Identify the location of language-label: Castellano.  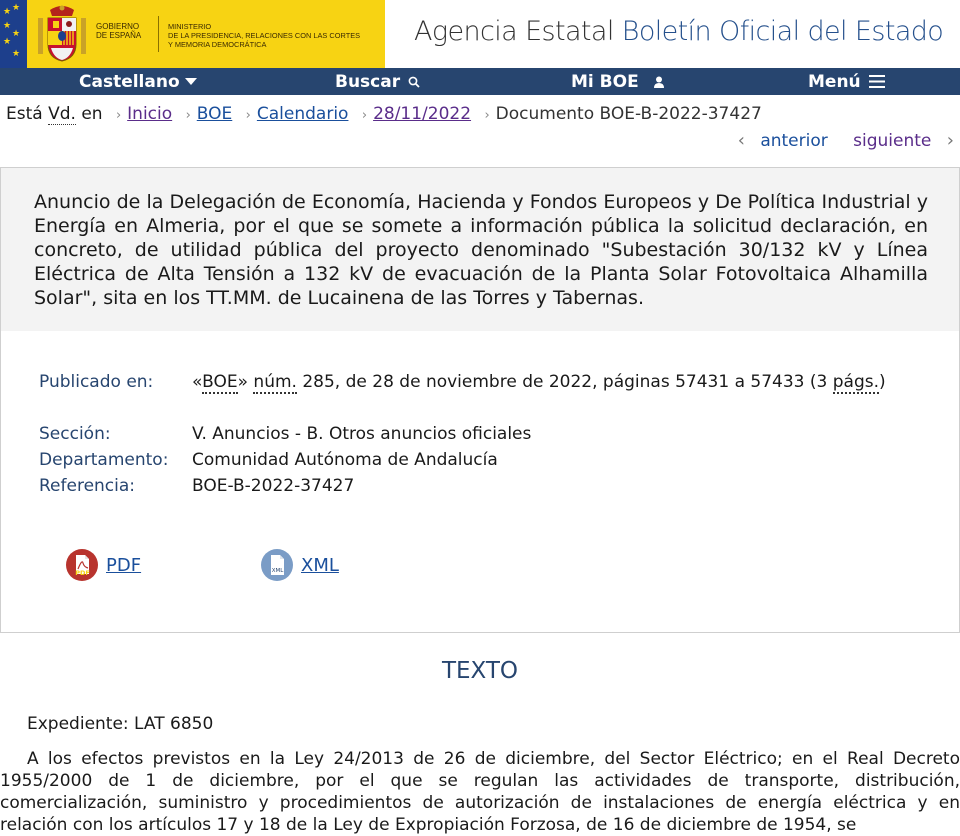
(129, 81).